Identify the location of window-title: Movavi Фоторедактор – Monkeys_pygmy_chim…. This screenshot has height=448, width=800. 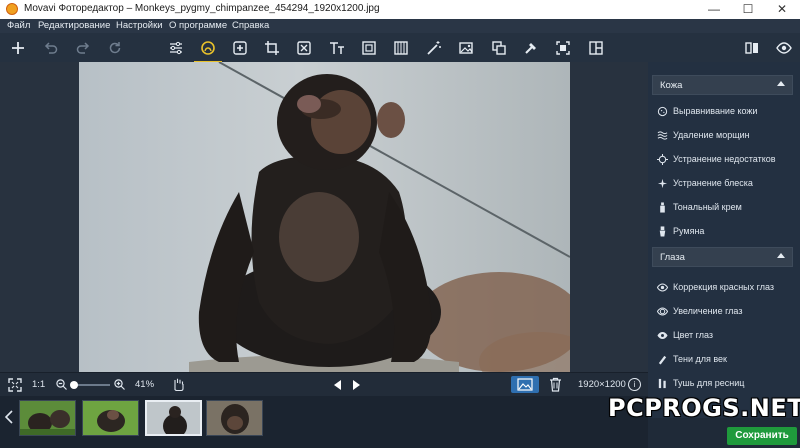
(202, 8).